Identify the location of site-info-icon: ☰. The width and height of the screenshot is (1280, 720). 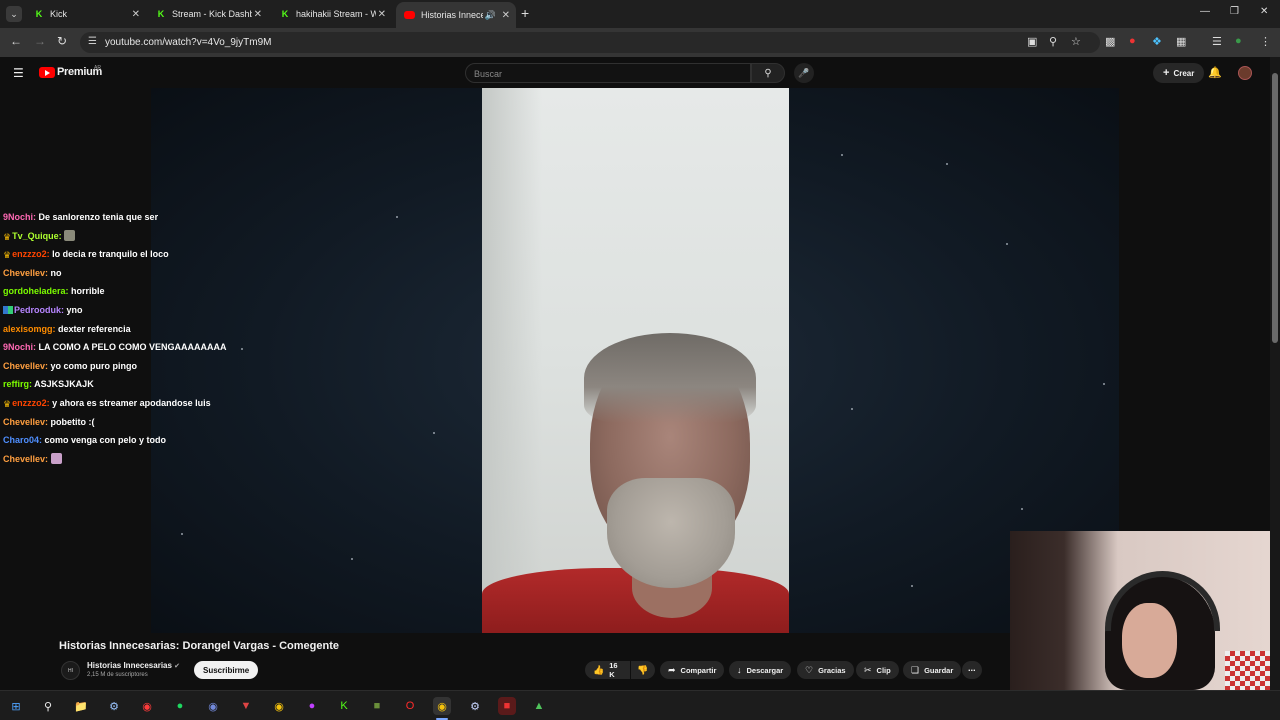
(92, 41).